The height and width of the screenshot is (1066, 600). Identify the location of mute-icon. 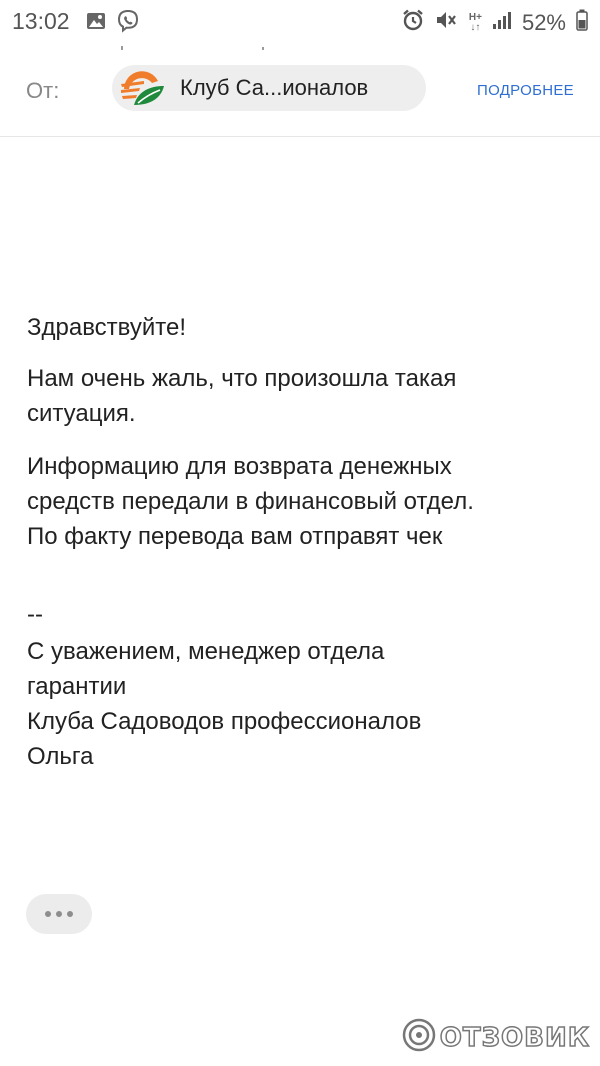
(447, 22).